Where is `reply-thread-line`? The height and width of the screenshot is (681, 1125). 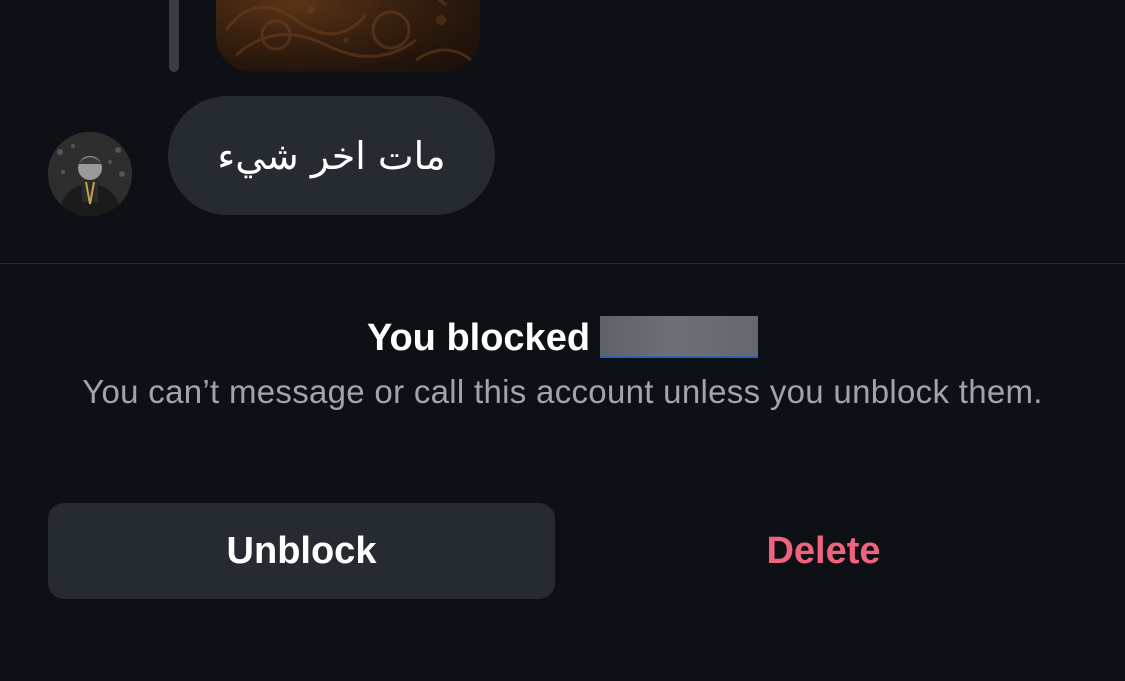
reply-thread-line is located at coordinates (174, 36).